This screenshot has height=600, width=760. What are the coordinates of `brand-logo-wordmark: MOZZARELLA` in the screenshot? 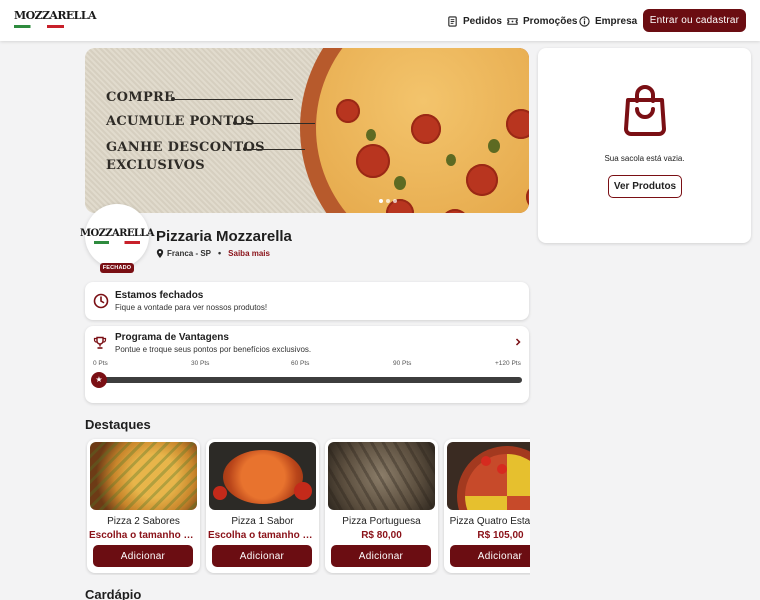 It's located at (55, 15).